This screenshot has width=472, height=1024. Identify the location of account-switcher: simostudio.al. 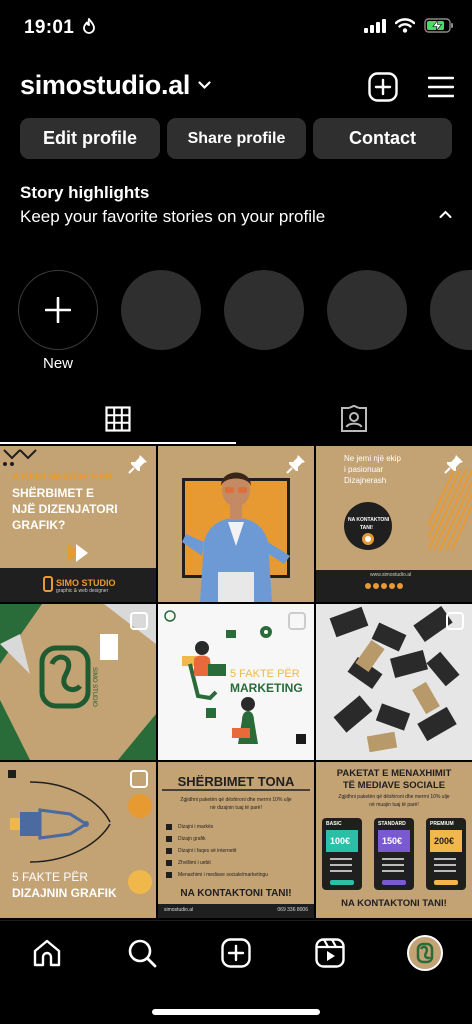
(115, 85).